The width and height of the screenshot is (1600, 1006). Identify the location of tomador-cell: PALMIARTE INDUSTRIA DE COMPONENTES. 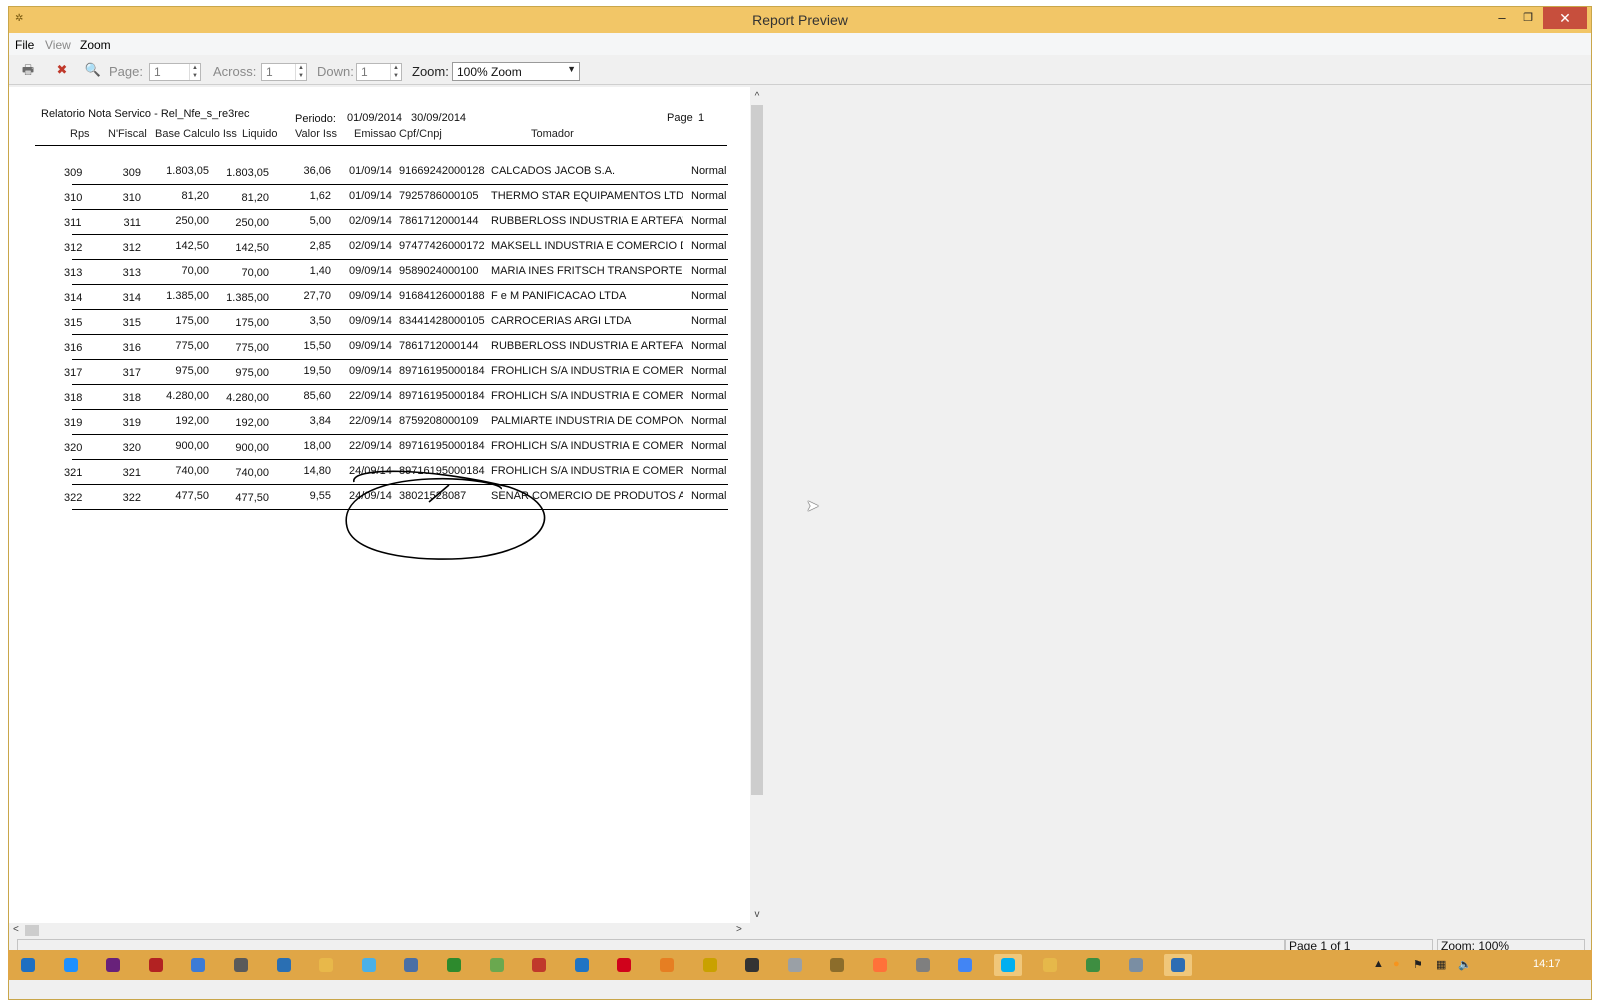
(587, 421).